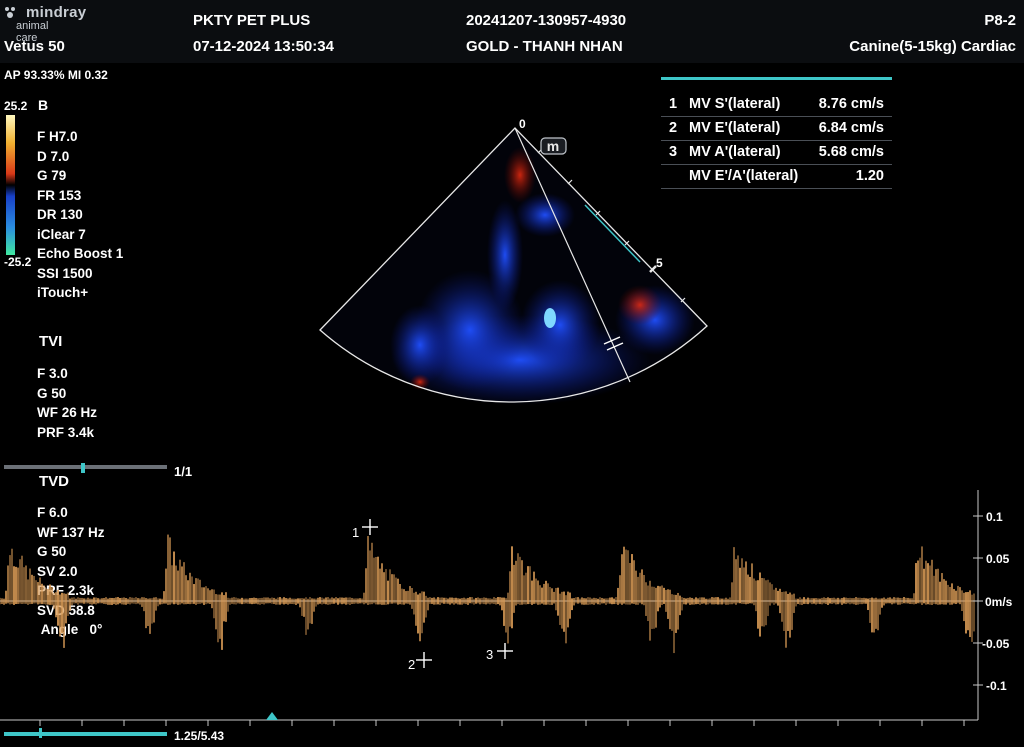 Image resolution: width=1024 pixels, height=747 pixels. What do you see at coordinates (998, 559) in the screenshot?
I see `velocity-label: 0.05` at bounding box center [998, 559].